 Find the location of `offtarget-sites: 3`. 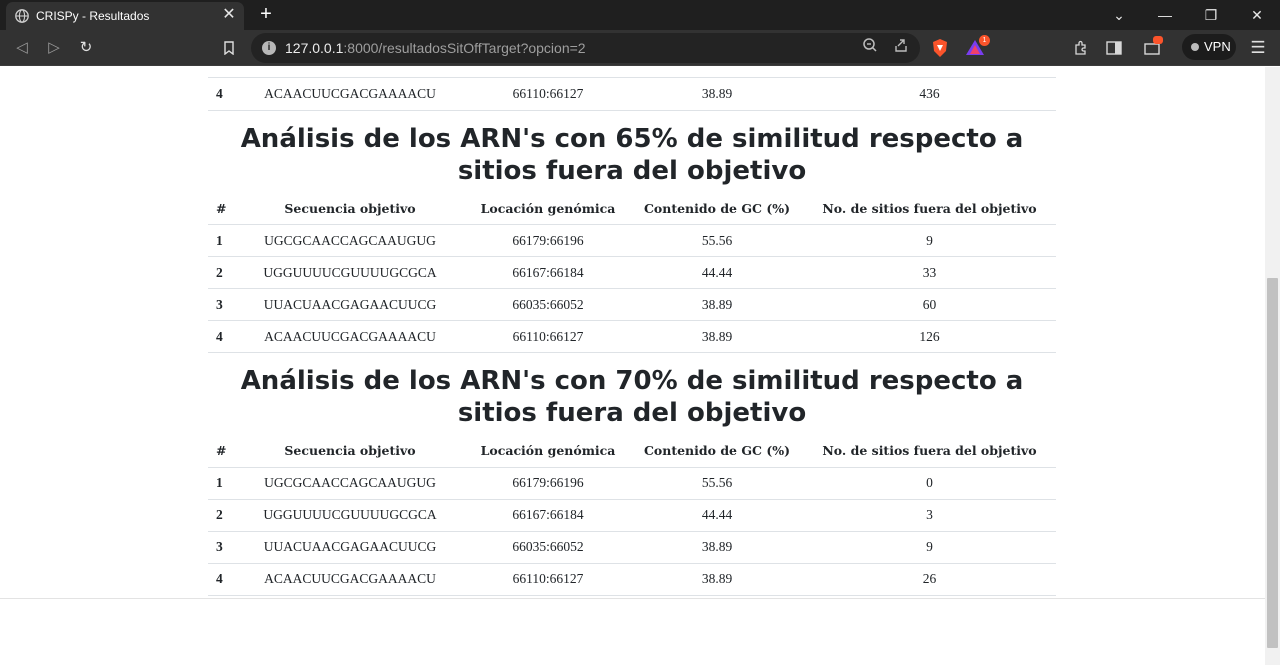

offtarget-sites: 3 is located at coordinates (929, 515).